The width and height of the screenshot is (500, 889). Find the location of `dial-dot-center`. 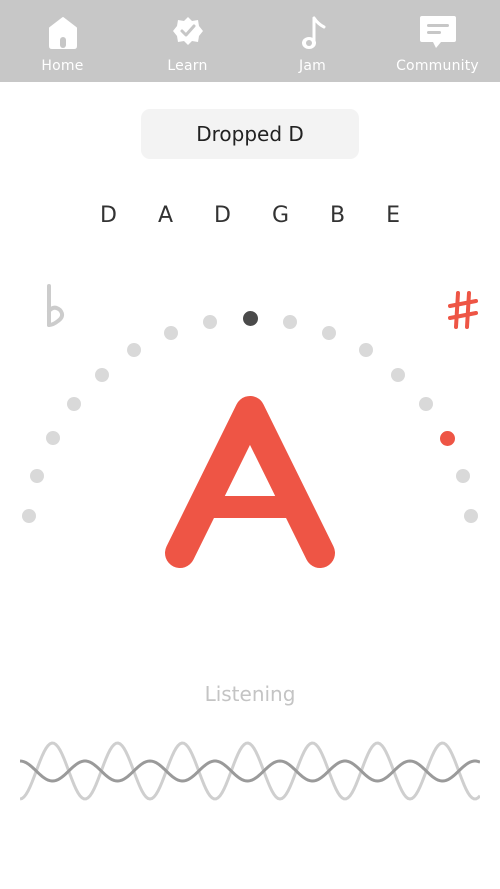

dial-dot-center is located at coordinates (250, 318).